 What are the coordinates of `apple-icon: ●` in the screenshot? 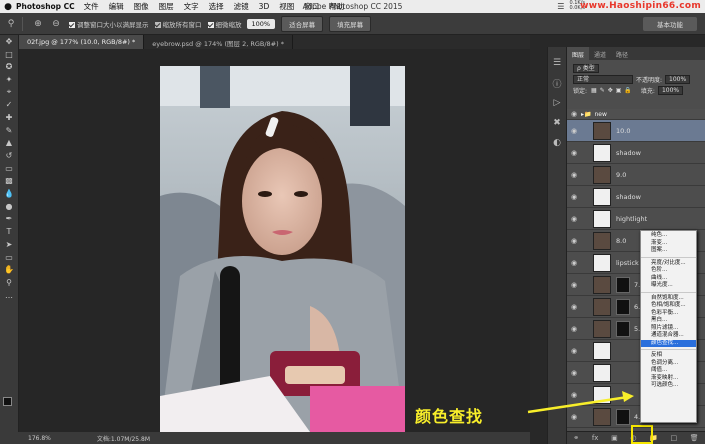 It's located at (8, 7).